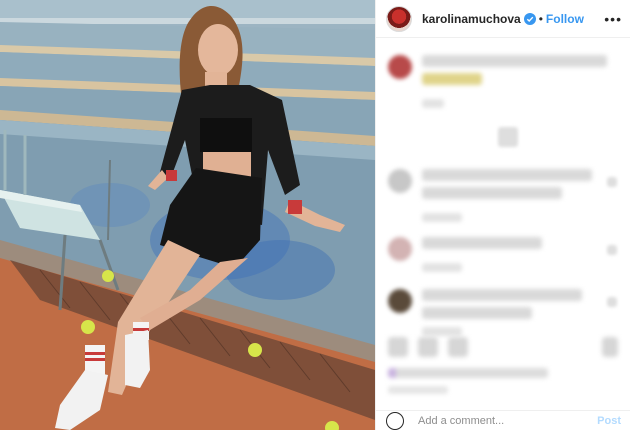  What do you see at coordinates (565, 19) in the screenshot?
I see `follow-button: Follow` at bounding box center [565, 19].